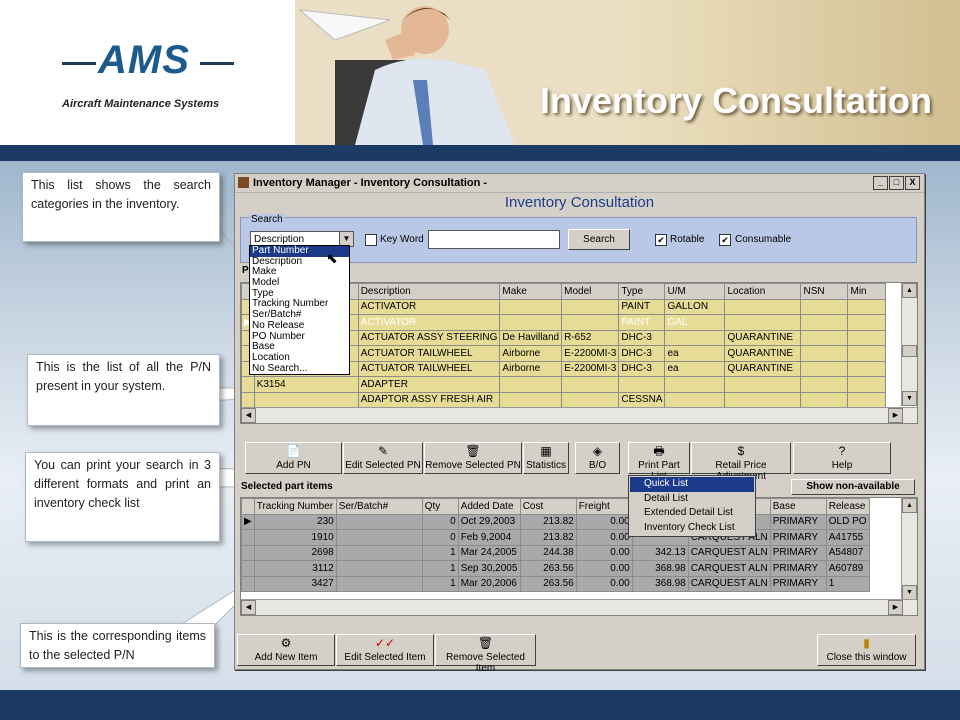 This screenshot has height=720, width=960. What do you see at coordinates (286, 650) in the screenshot?
I see `add-new-item-button: ⚙ Add New Item` at bounding box center [286, 650].